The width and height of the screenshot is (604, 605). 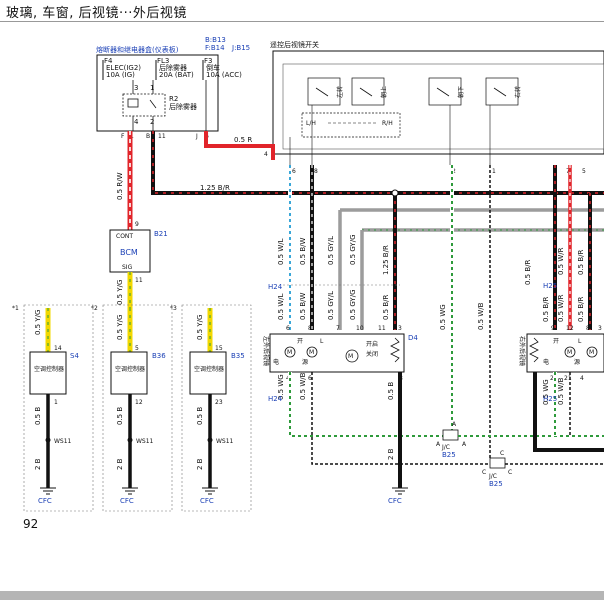 I want to click on wire-label-br-right-lower-2: 0.5 B/R, so click(x=581, y=309).